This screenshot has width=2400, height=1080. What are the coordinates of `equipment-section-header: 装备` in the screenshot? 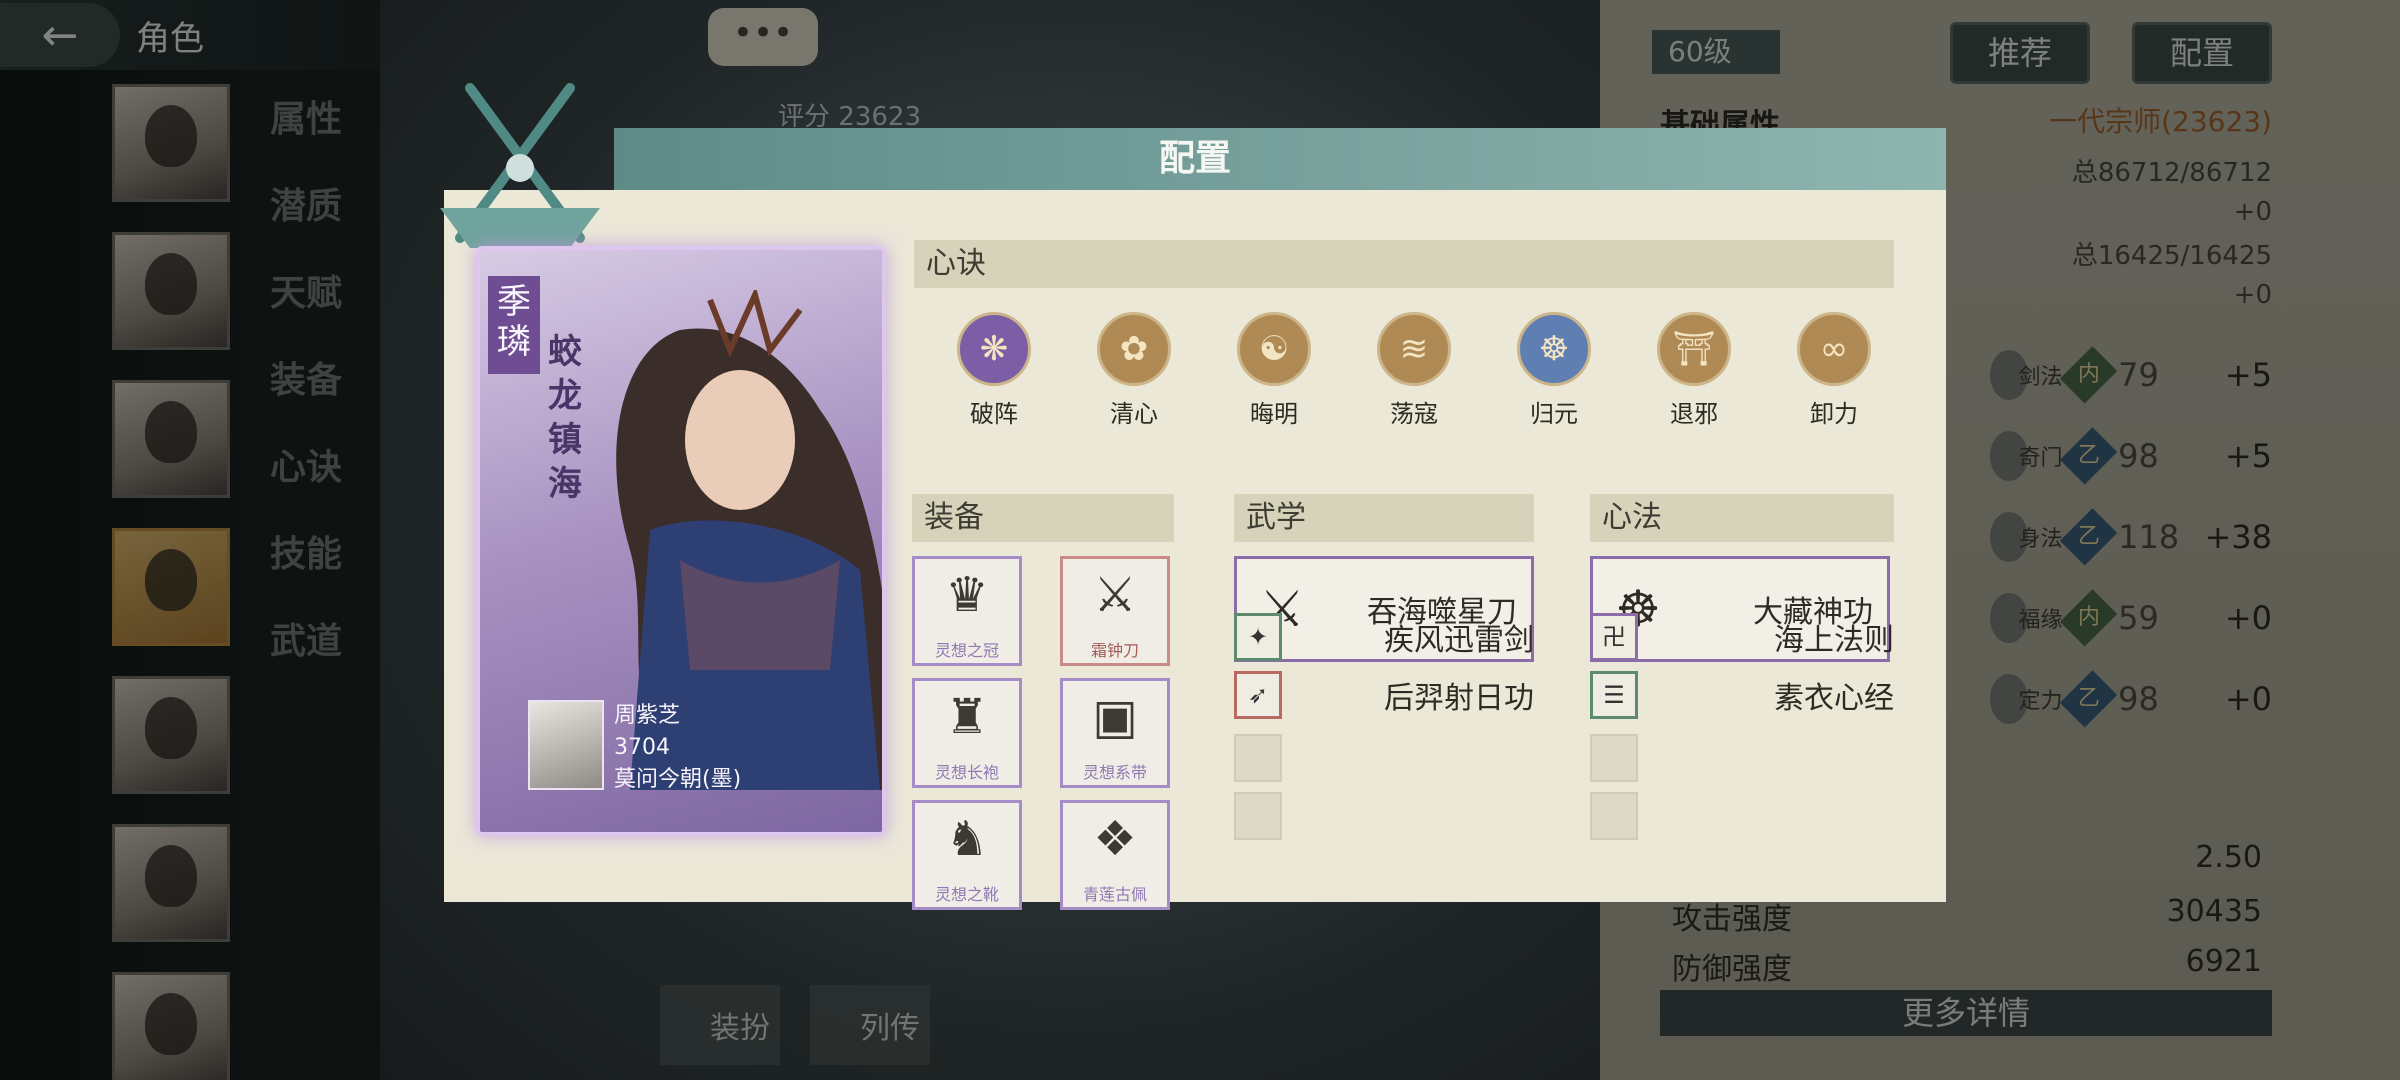 It's located at (1043, 518).